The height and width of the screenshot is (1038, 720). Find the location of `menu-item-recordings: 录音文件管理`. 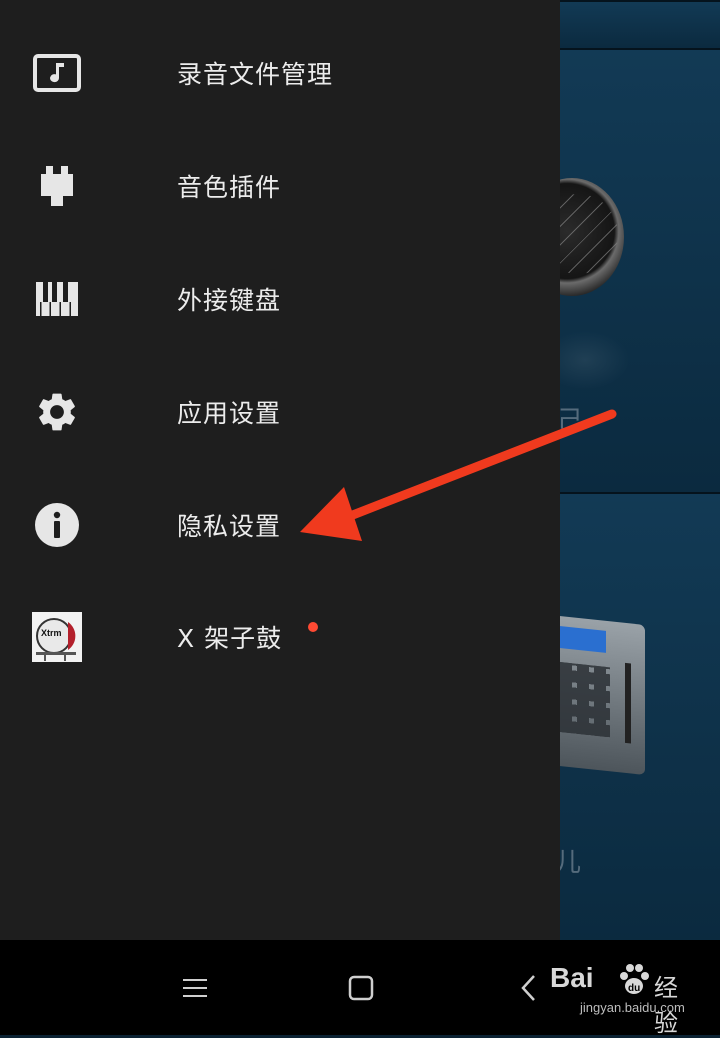

menu-item-recordings: 录音文件管理 is located at coordinates (280, 72).